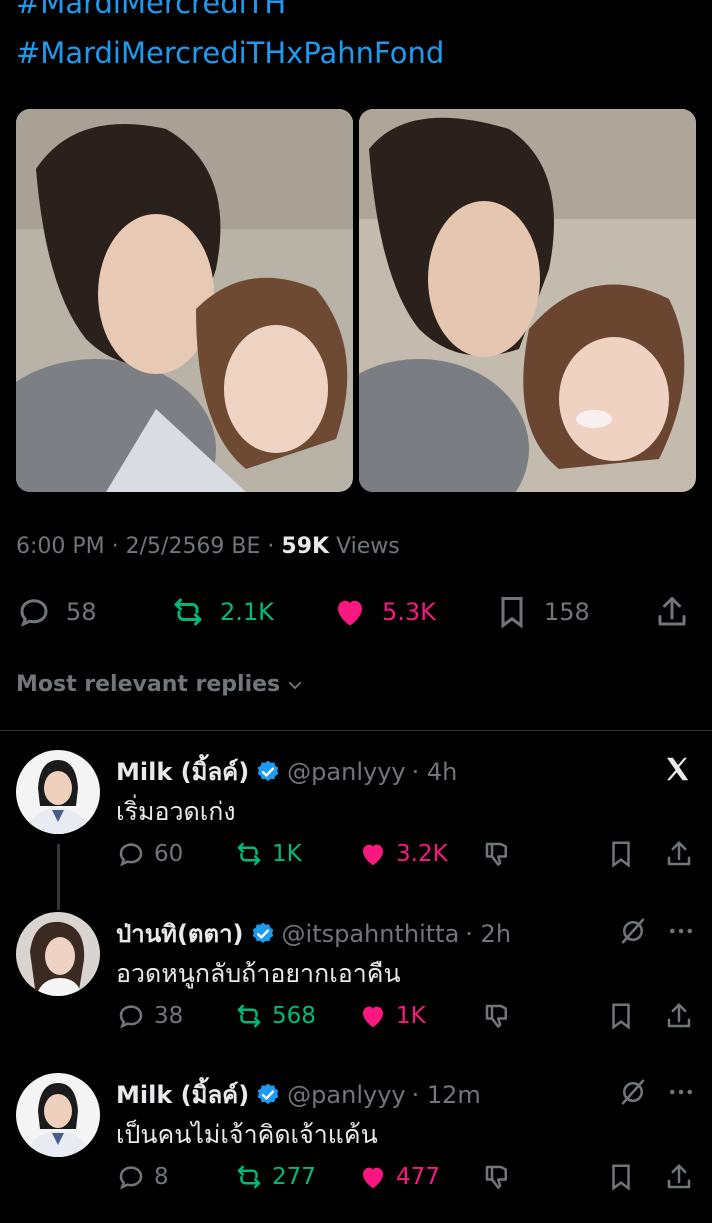  Describe the element at coordinates (567, 612) in the screenshot. I see `bookmark-count: 158` at that location.